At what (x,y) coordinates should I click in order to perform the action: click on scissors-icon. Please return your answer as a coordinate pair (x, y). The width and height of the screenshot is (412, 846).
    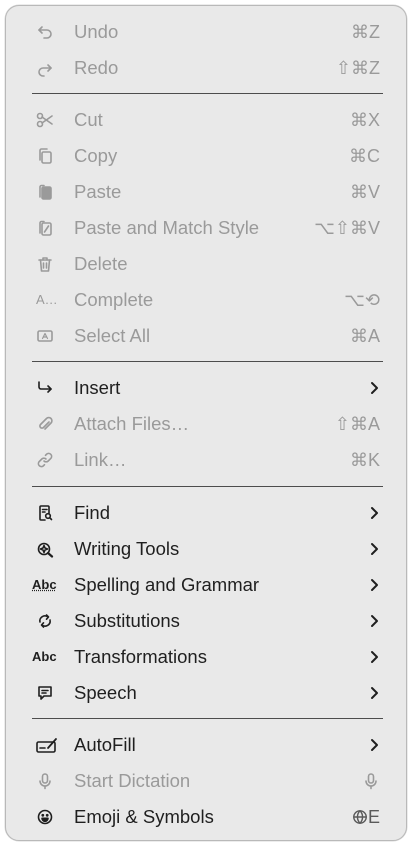
    Looking at the image, I should click on (51, 120).